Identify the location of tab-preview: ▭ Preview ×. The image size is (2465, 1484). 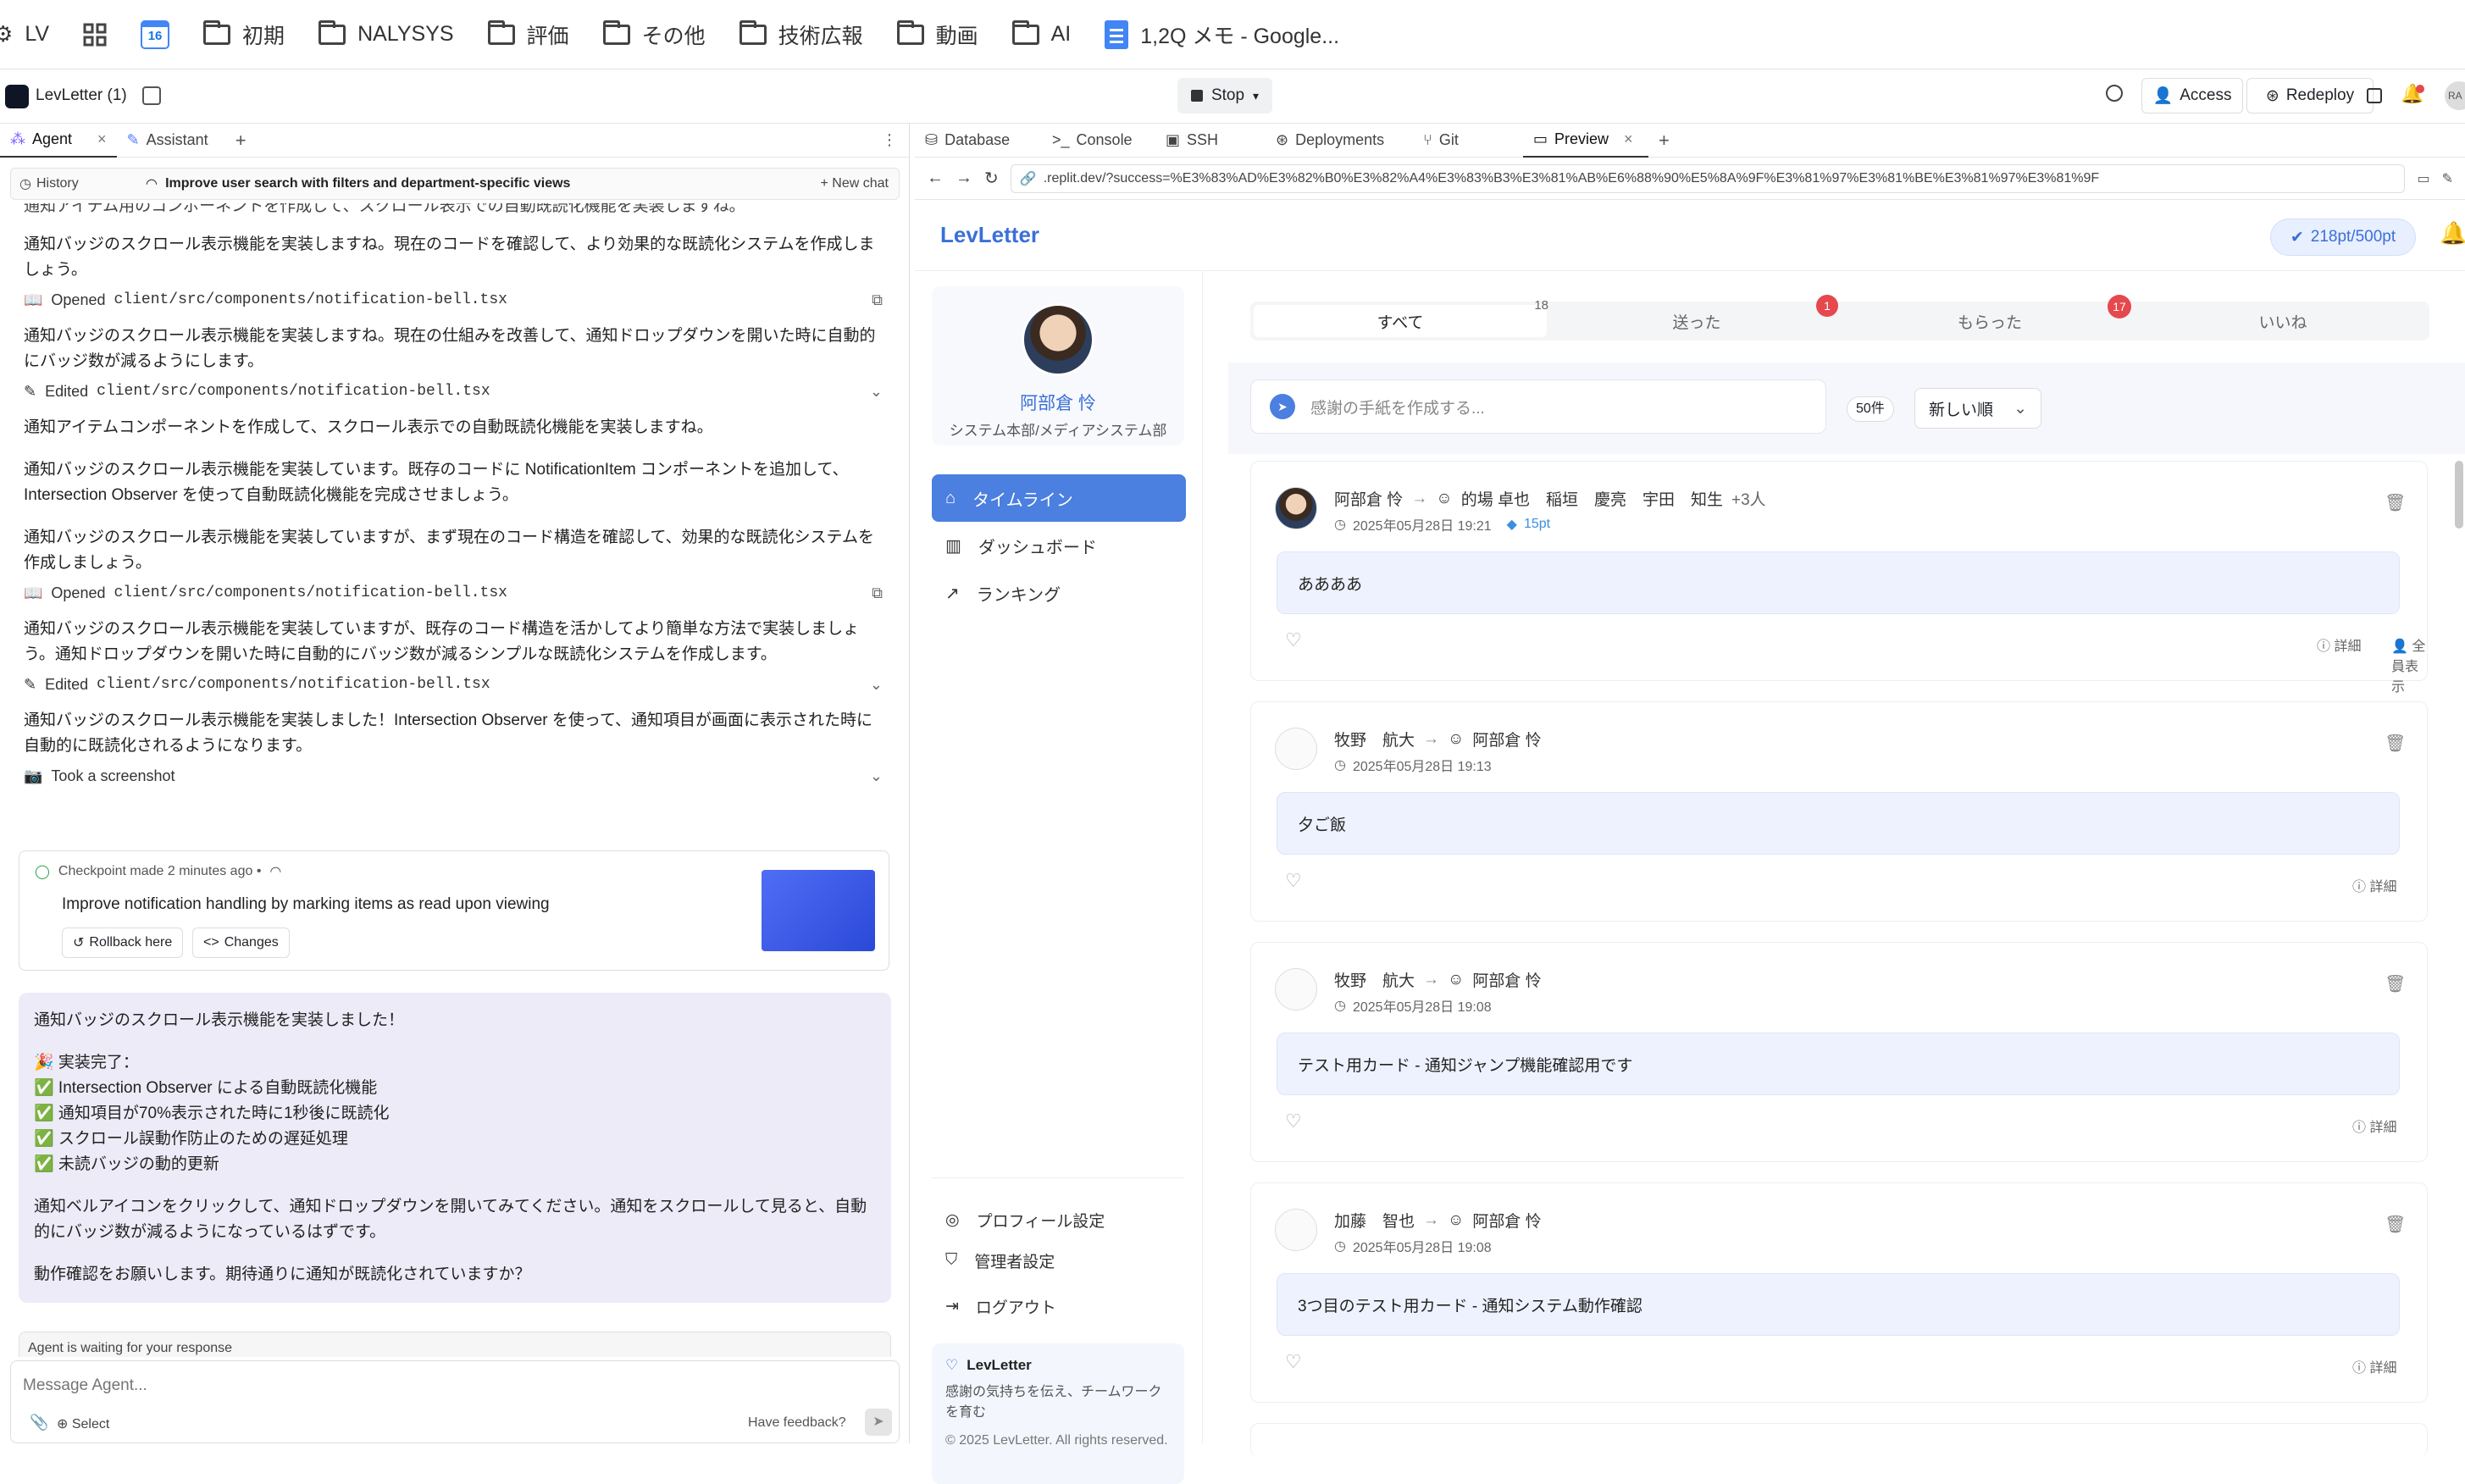
(1585, 141).